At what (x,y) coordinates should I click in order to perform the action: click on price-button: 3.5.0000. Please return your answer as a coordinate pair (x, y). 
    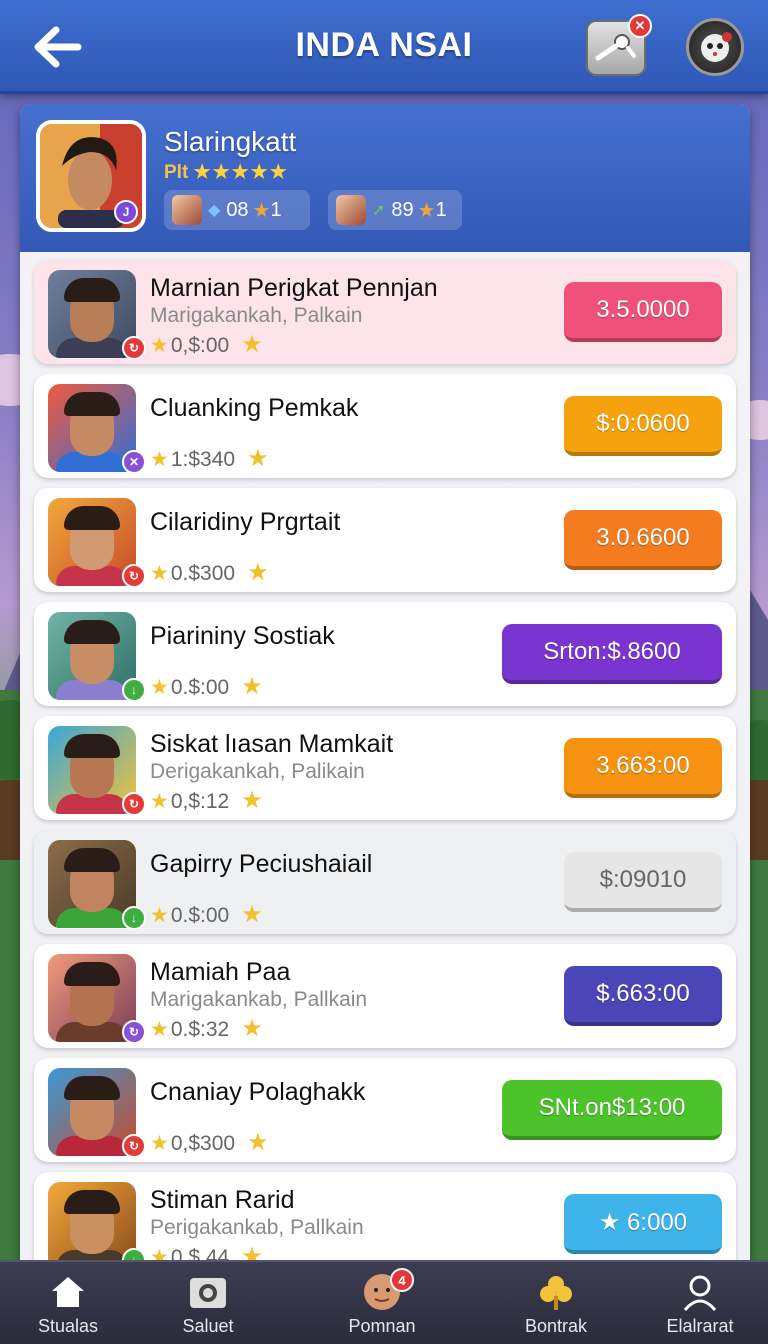
    Looking at the image, I should click on (643, 312).